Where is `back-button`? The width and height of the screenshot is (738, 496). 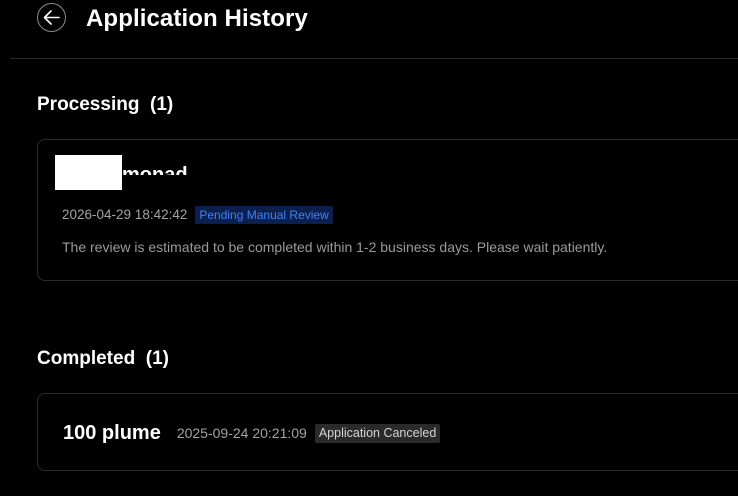 back-button is located at coordinates (51, 17).